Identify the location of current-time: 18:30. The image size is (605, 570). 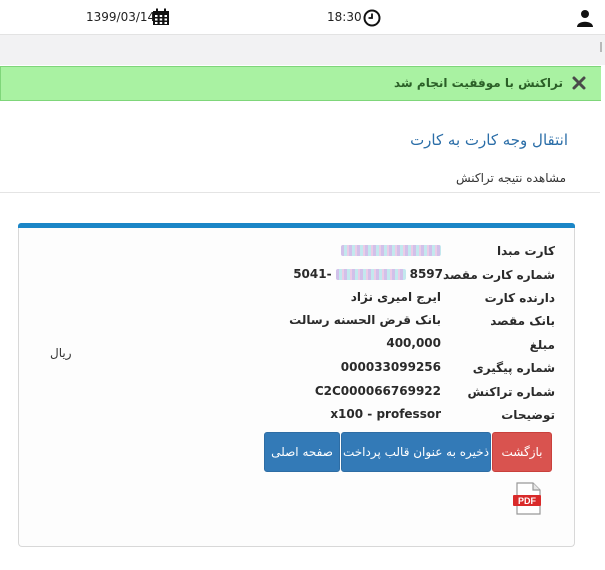
(344, 17).